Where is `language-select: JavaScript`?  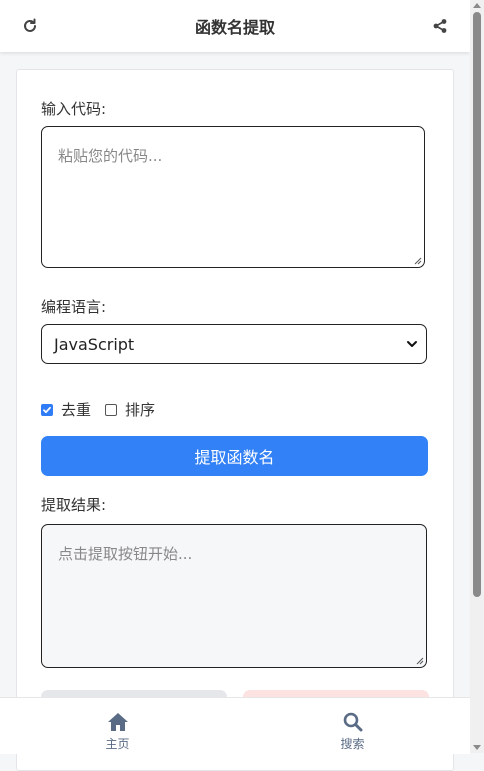 language-select: JavaScript is located at coordinates (234, 344).